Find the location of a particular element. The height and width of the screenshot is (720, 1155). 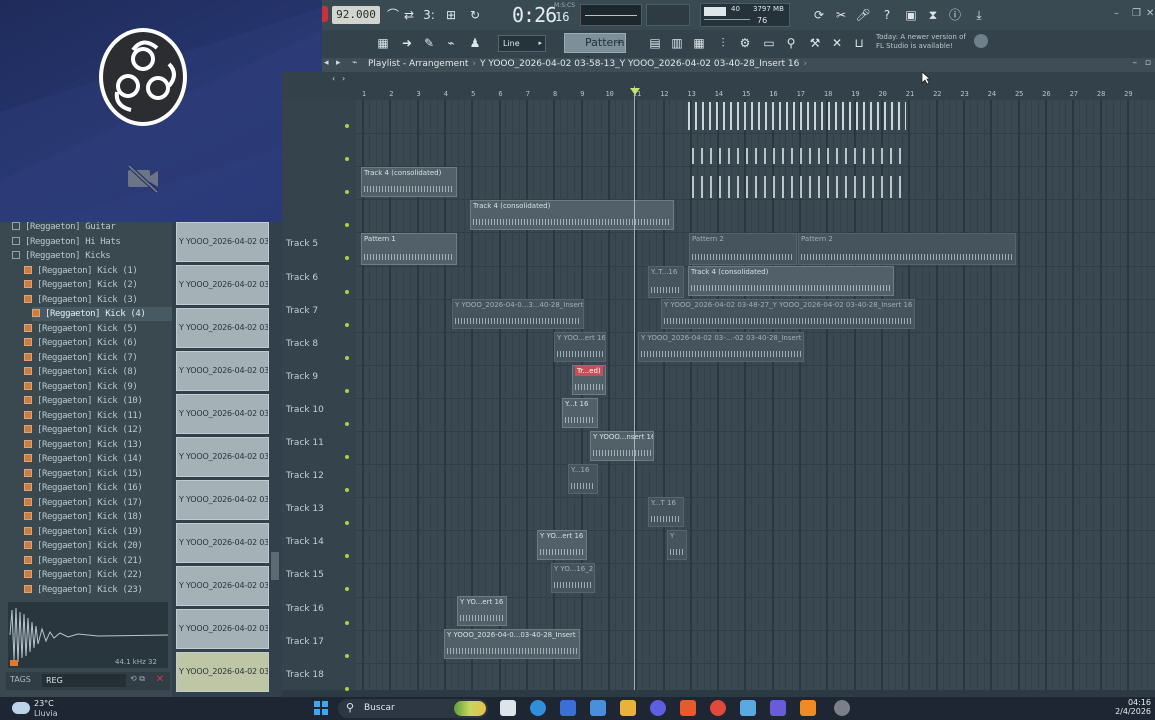

close-window-icon: ✕ is located at coordinates (1150, 13).